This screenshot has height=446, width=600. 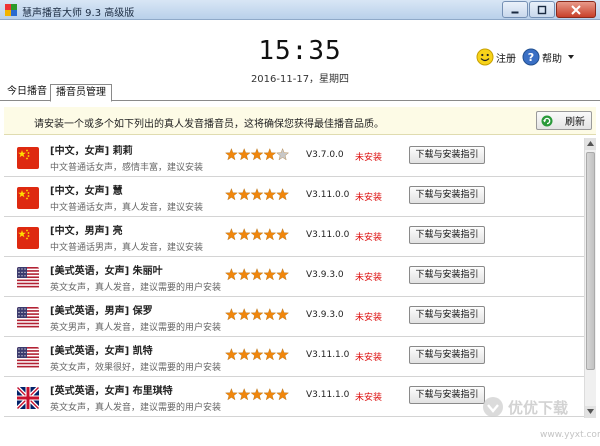 What do you see at coordinates (590, 144) in the screenshot?
I see `scroll-up-button` at bounding box center [590, 144].